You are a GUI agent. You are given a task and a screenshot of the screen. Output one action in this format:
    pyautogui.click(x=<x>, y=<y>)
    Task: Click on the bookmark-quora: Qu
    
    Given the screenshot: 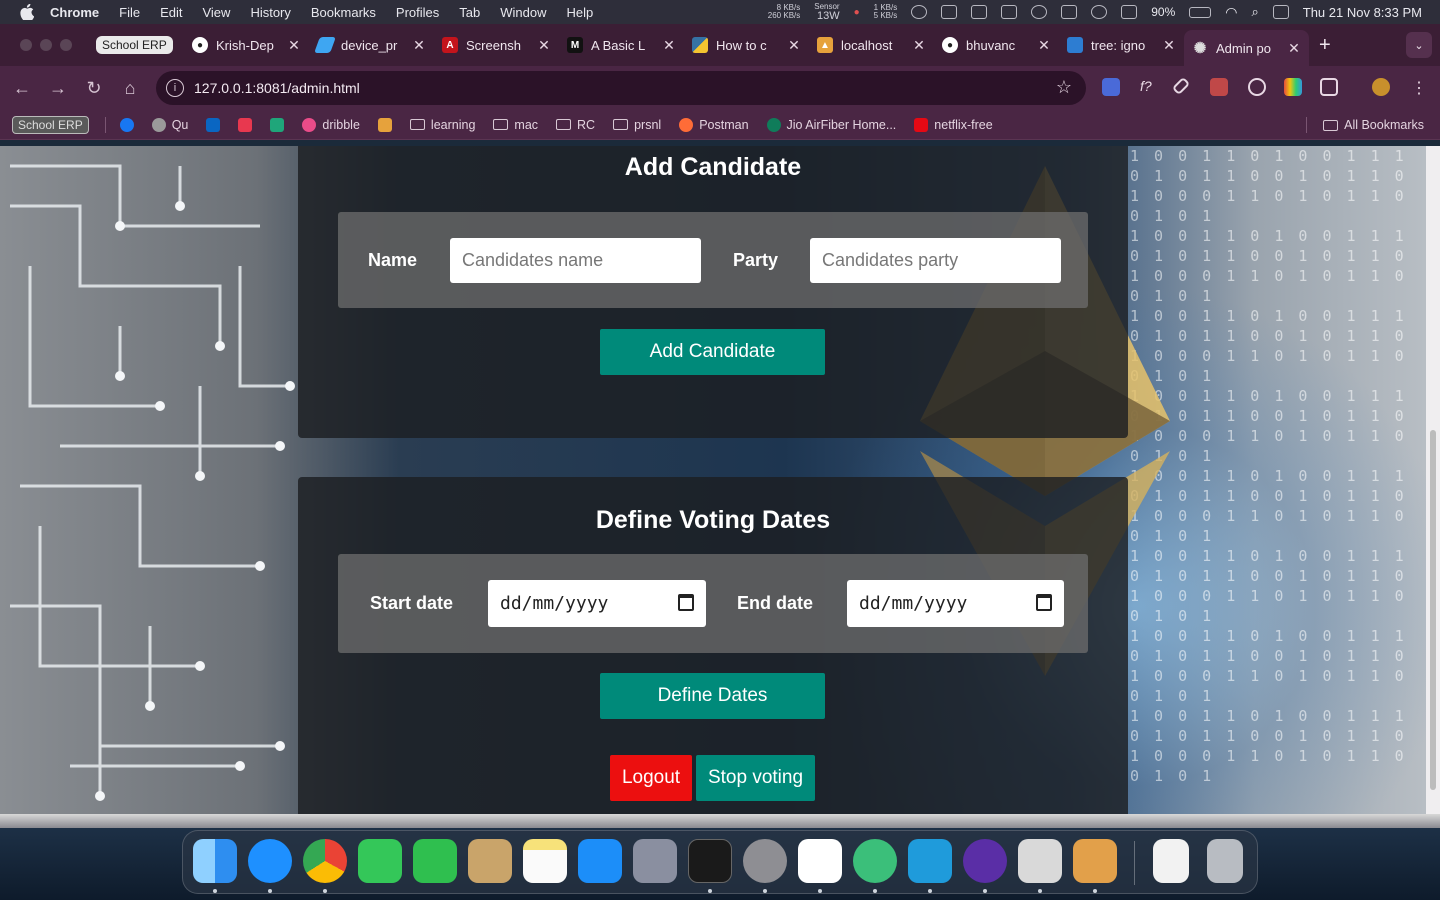 What is the action you would take?
    pyautogui.click(x=169, y=124)
    